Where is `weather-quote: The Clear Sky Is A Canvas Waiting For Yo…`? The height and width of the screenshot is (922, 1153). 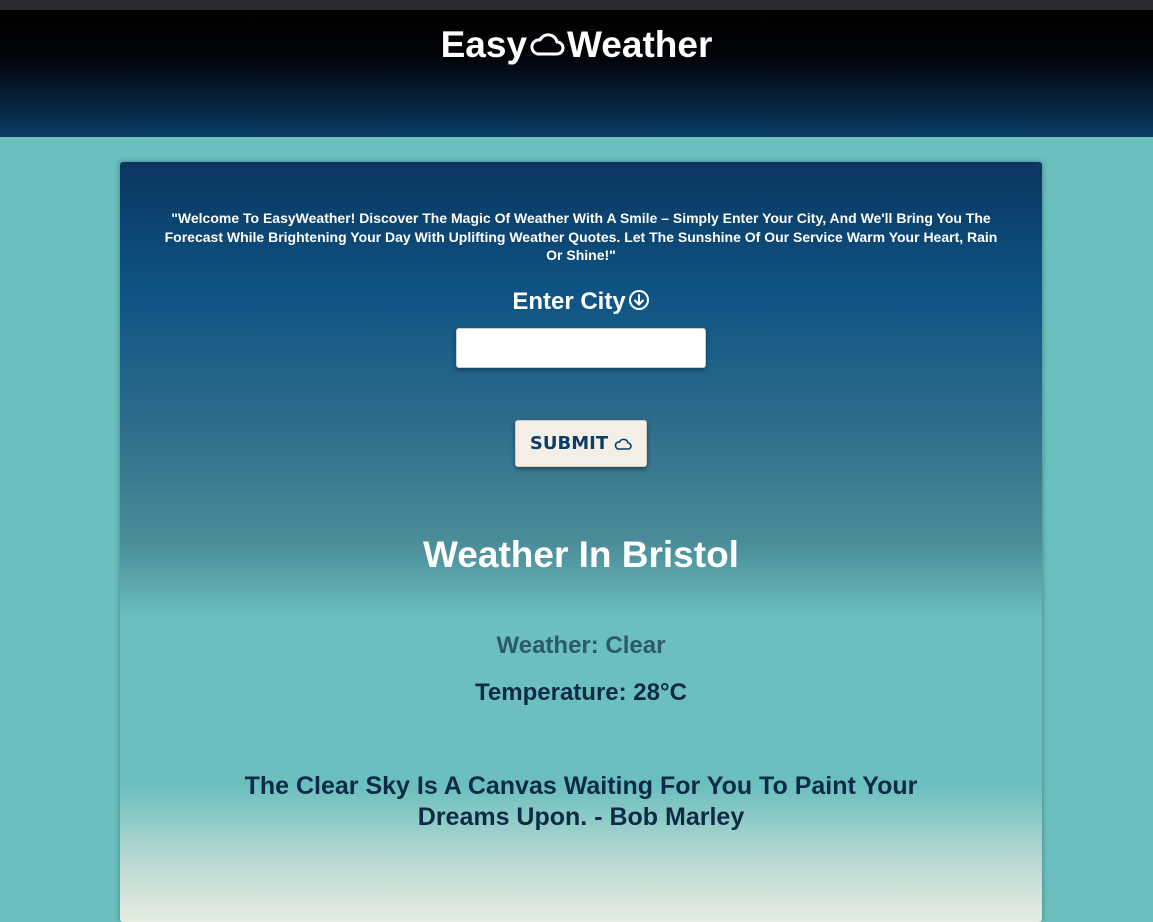 weather-quote: The Clear Sky Is A Canvas Waiting For Yo… is located at coordinates (581, 801).